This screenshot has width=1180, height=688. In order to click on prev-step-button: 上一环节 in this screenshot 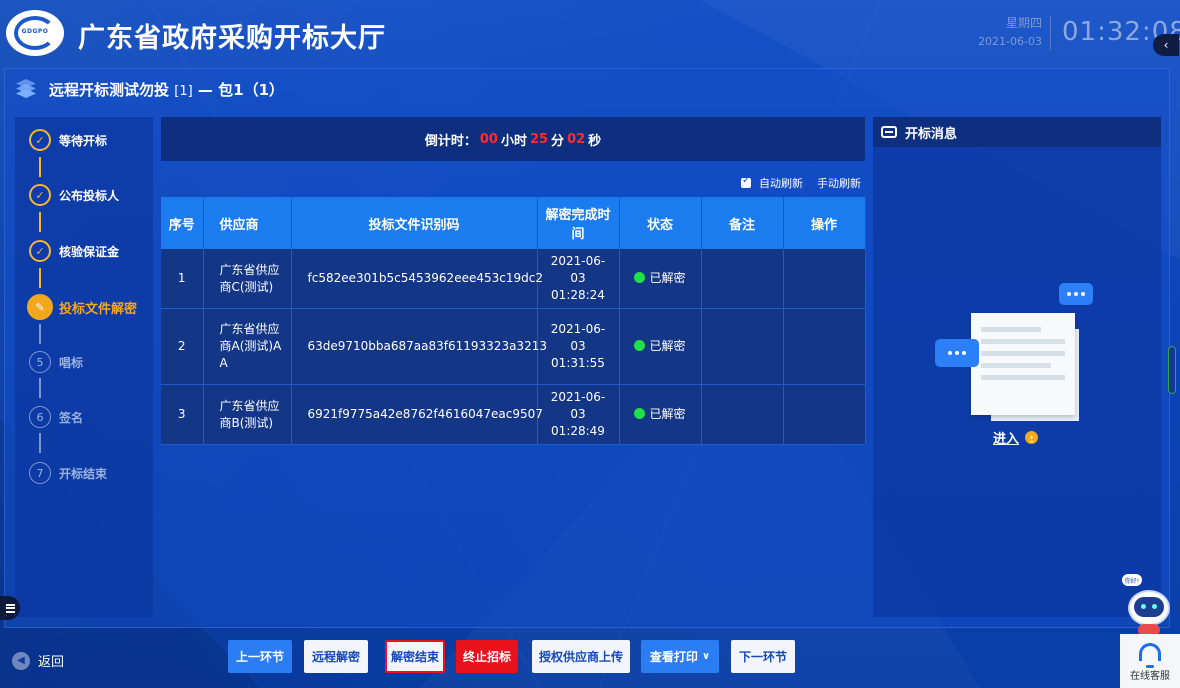, I will do `click(260, 656)`.